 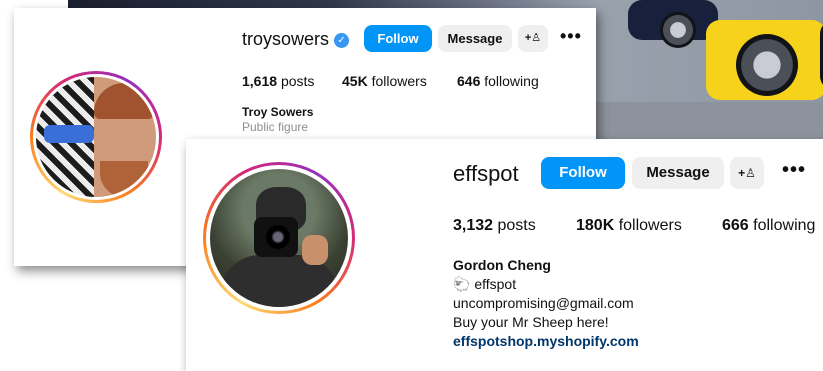 What do you see at coordinates (124, 179) in the screenshot?
I see `beard-graphic` at bounding box center [124, 179].